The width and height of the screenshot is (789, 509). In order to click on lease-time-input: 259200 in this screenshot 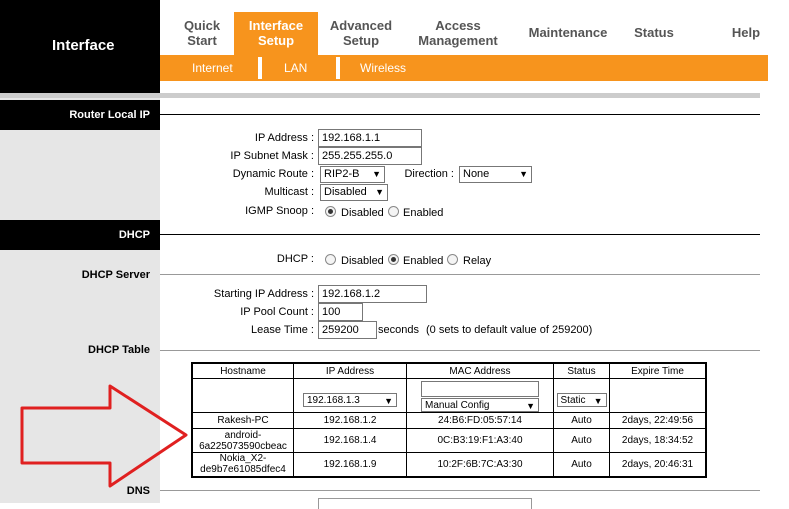, I will do `click(347, 330)`.